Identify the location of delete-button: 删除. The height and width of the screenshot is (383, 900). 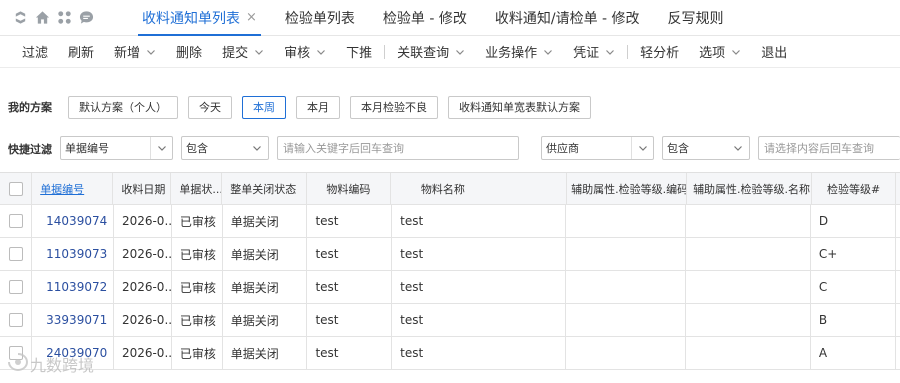
(189, 52).